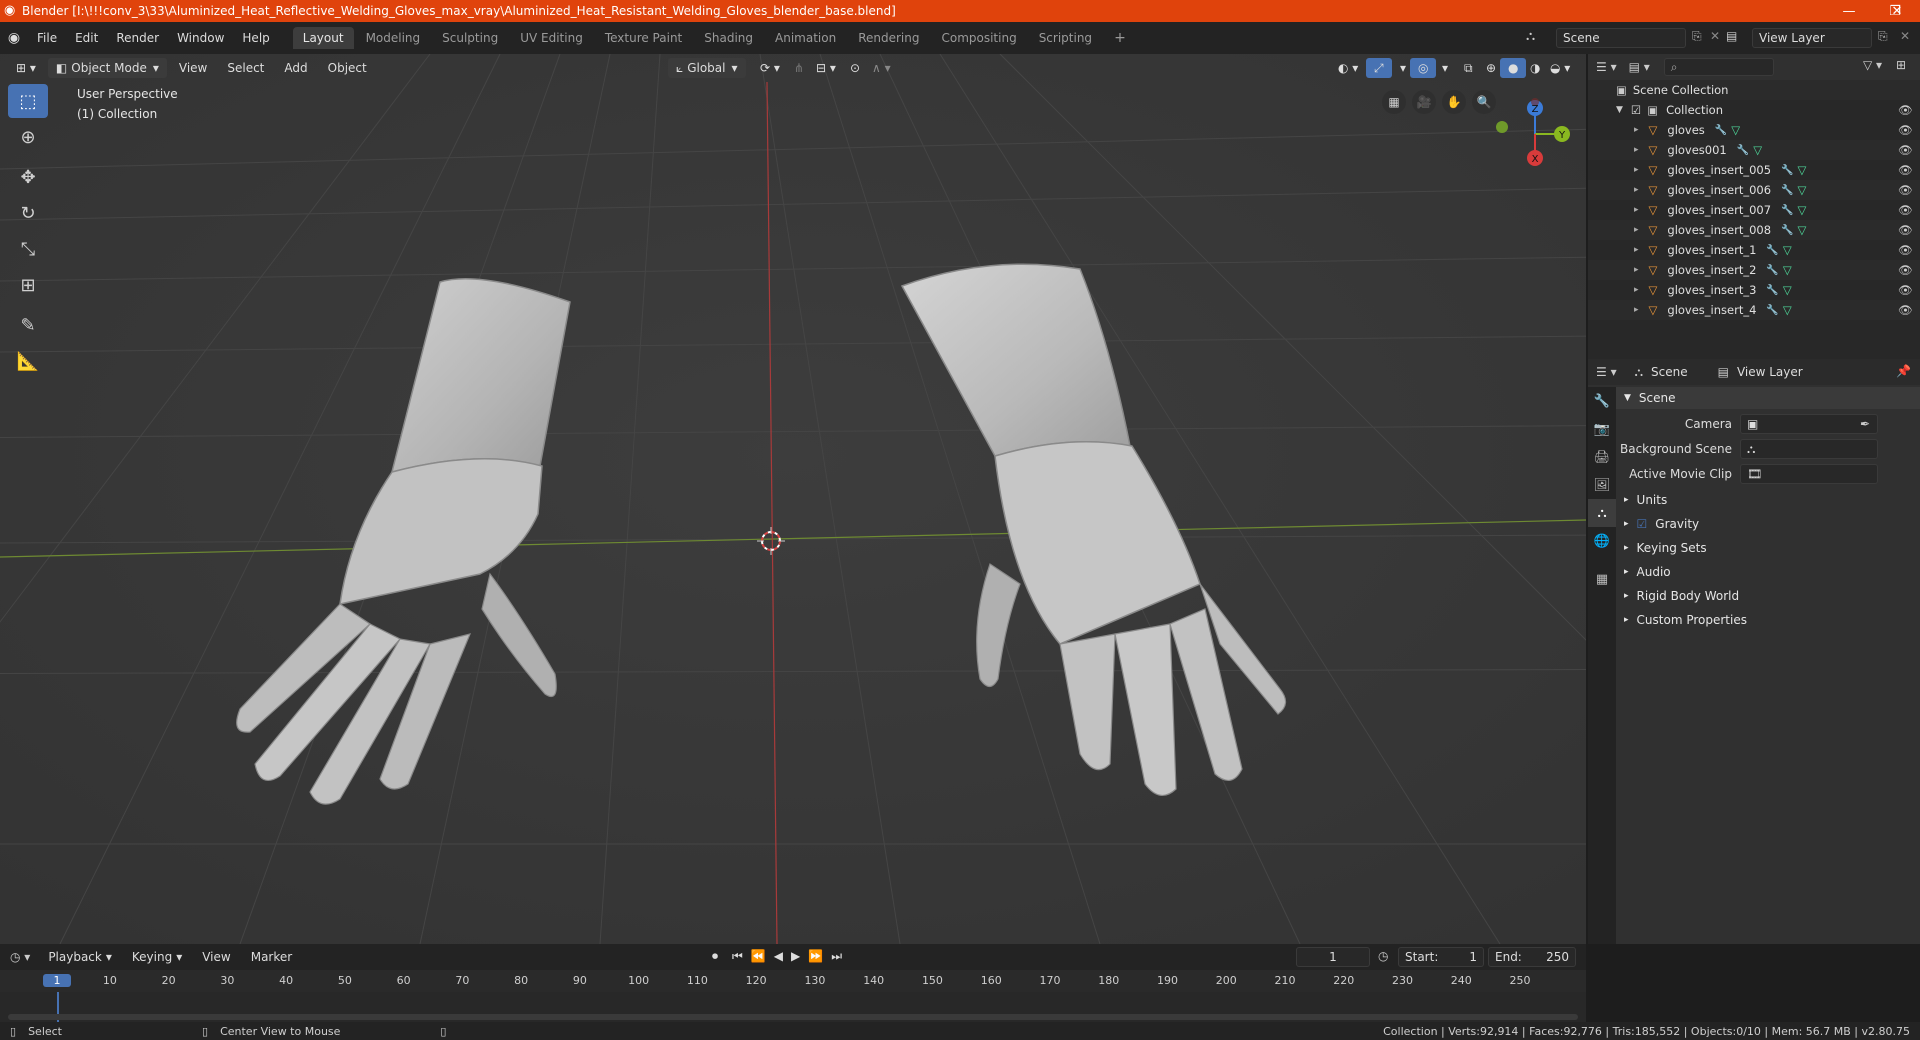 The image size is (1920, 1040). What do you see at coordinates (14, 38) in the screenshot?
I see `blender-menu-icon: ◉` at bounding box center [14, 38].